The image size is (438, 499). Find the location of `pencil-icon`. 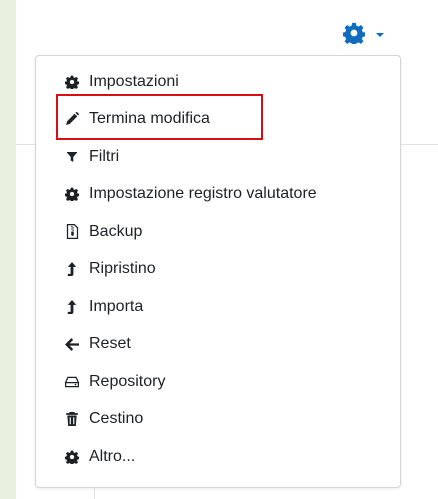

pencil-icon is located at coordinates (72, 119).